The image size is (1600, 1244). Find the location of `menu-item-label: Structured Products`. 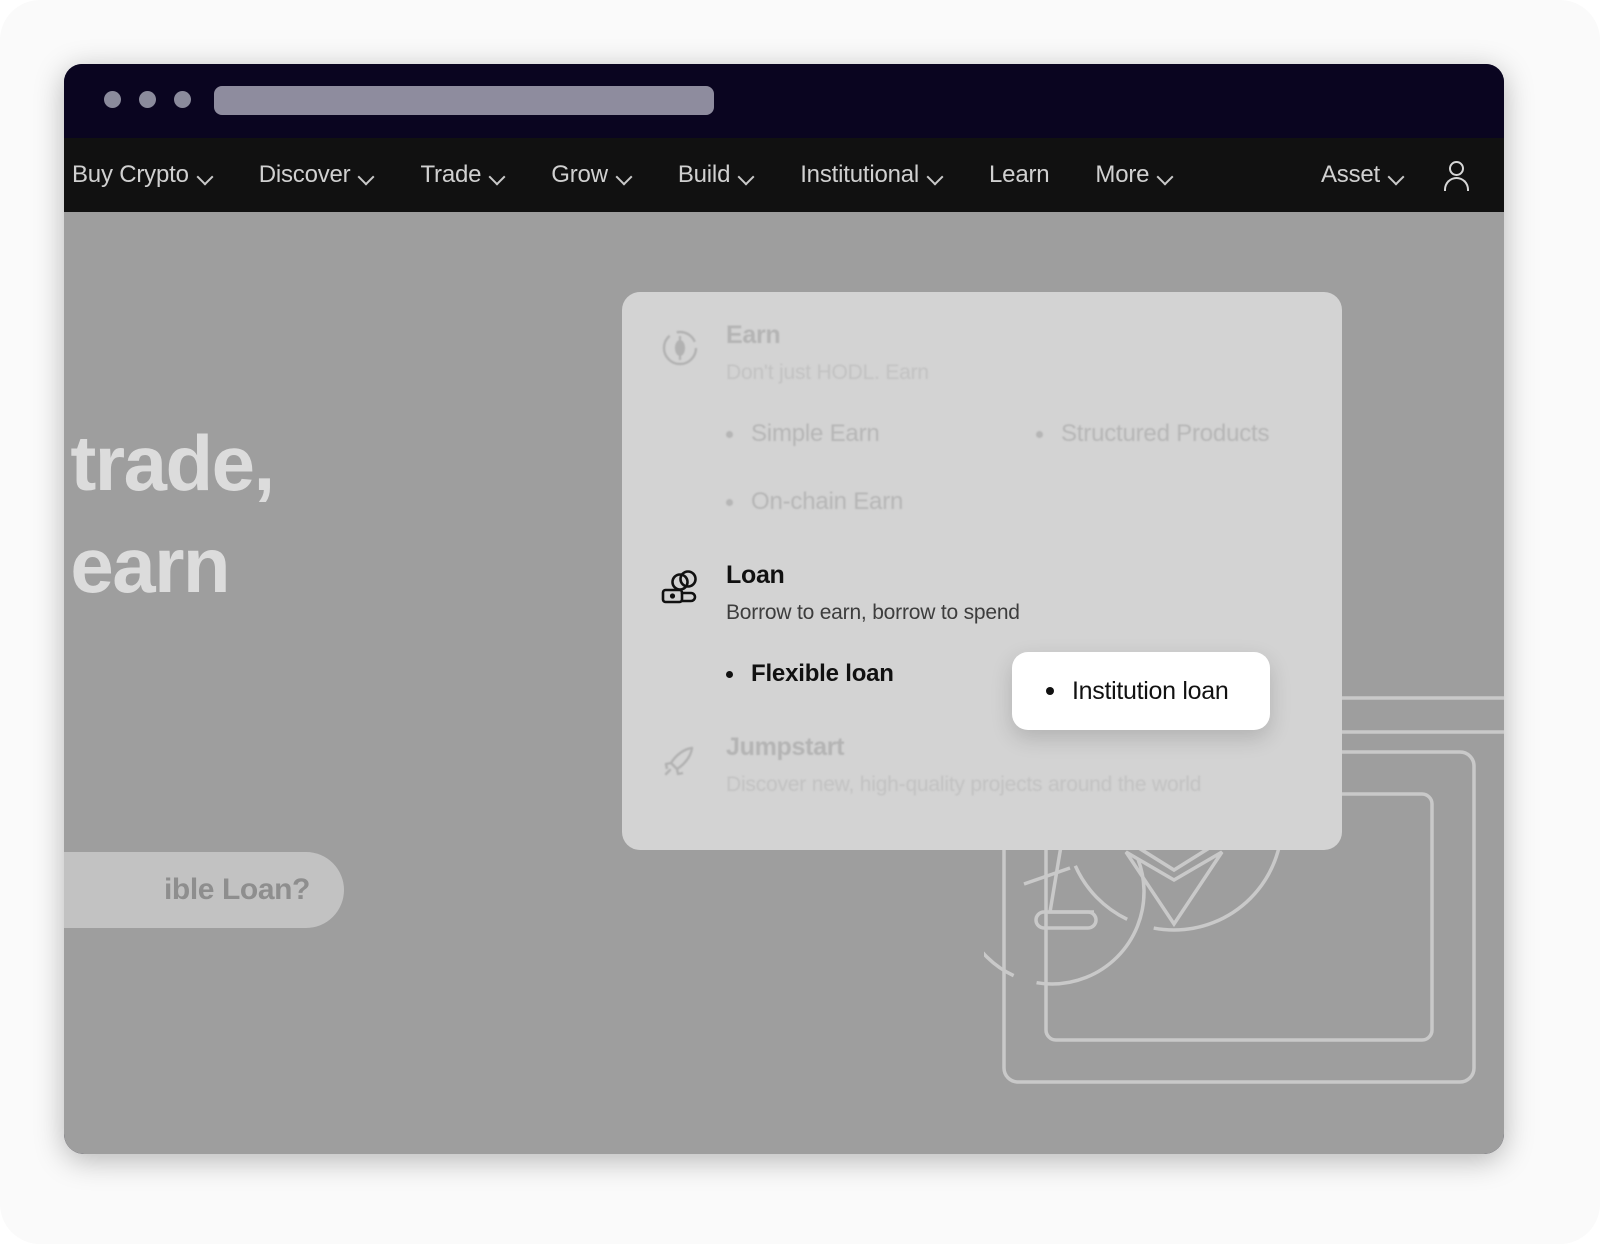

menu-item-label: Structured Products is located at coordinates (1165, 433).